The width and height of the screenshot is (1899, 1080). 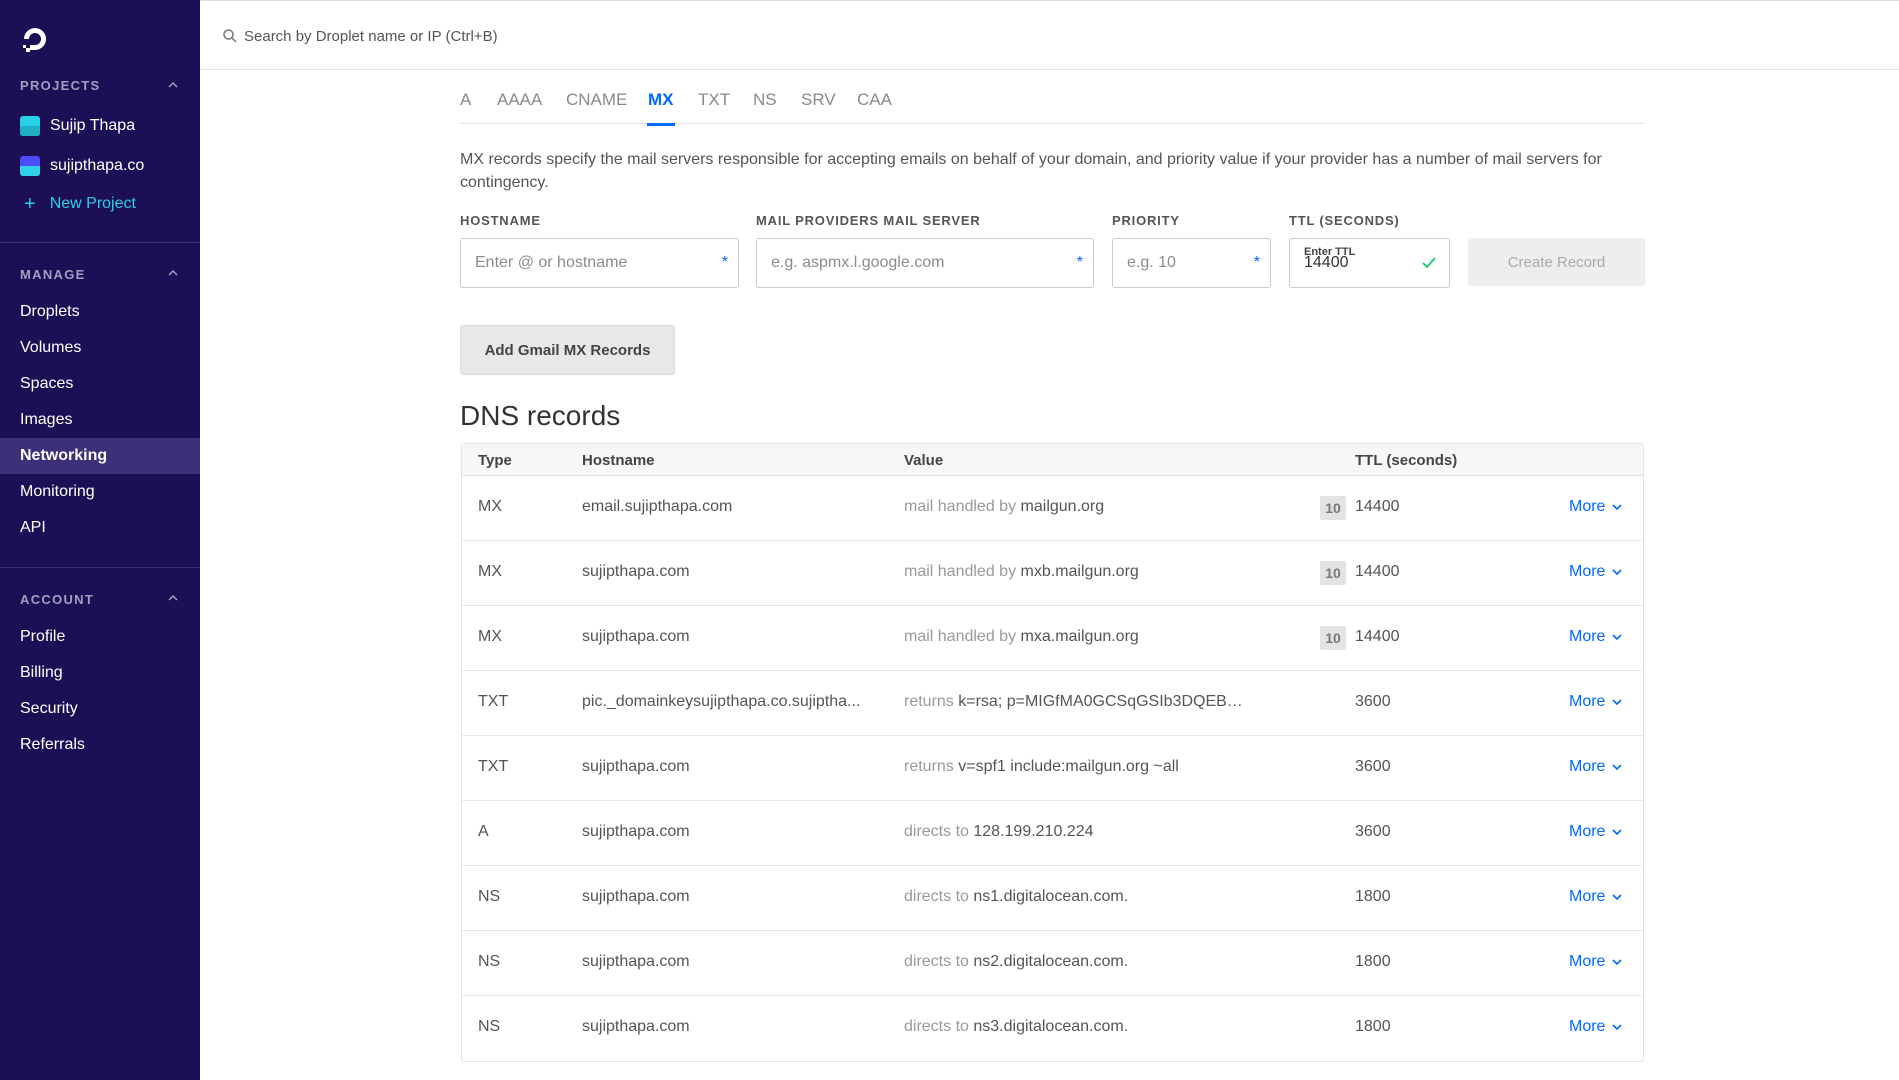 What do you see at coordinates (1033, 831) in the screenshot?
I see `value-text: 128.199.210.224` at bounding box center [1033, 831].